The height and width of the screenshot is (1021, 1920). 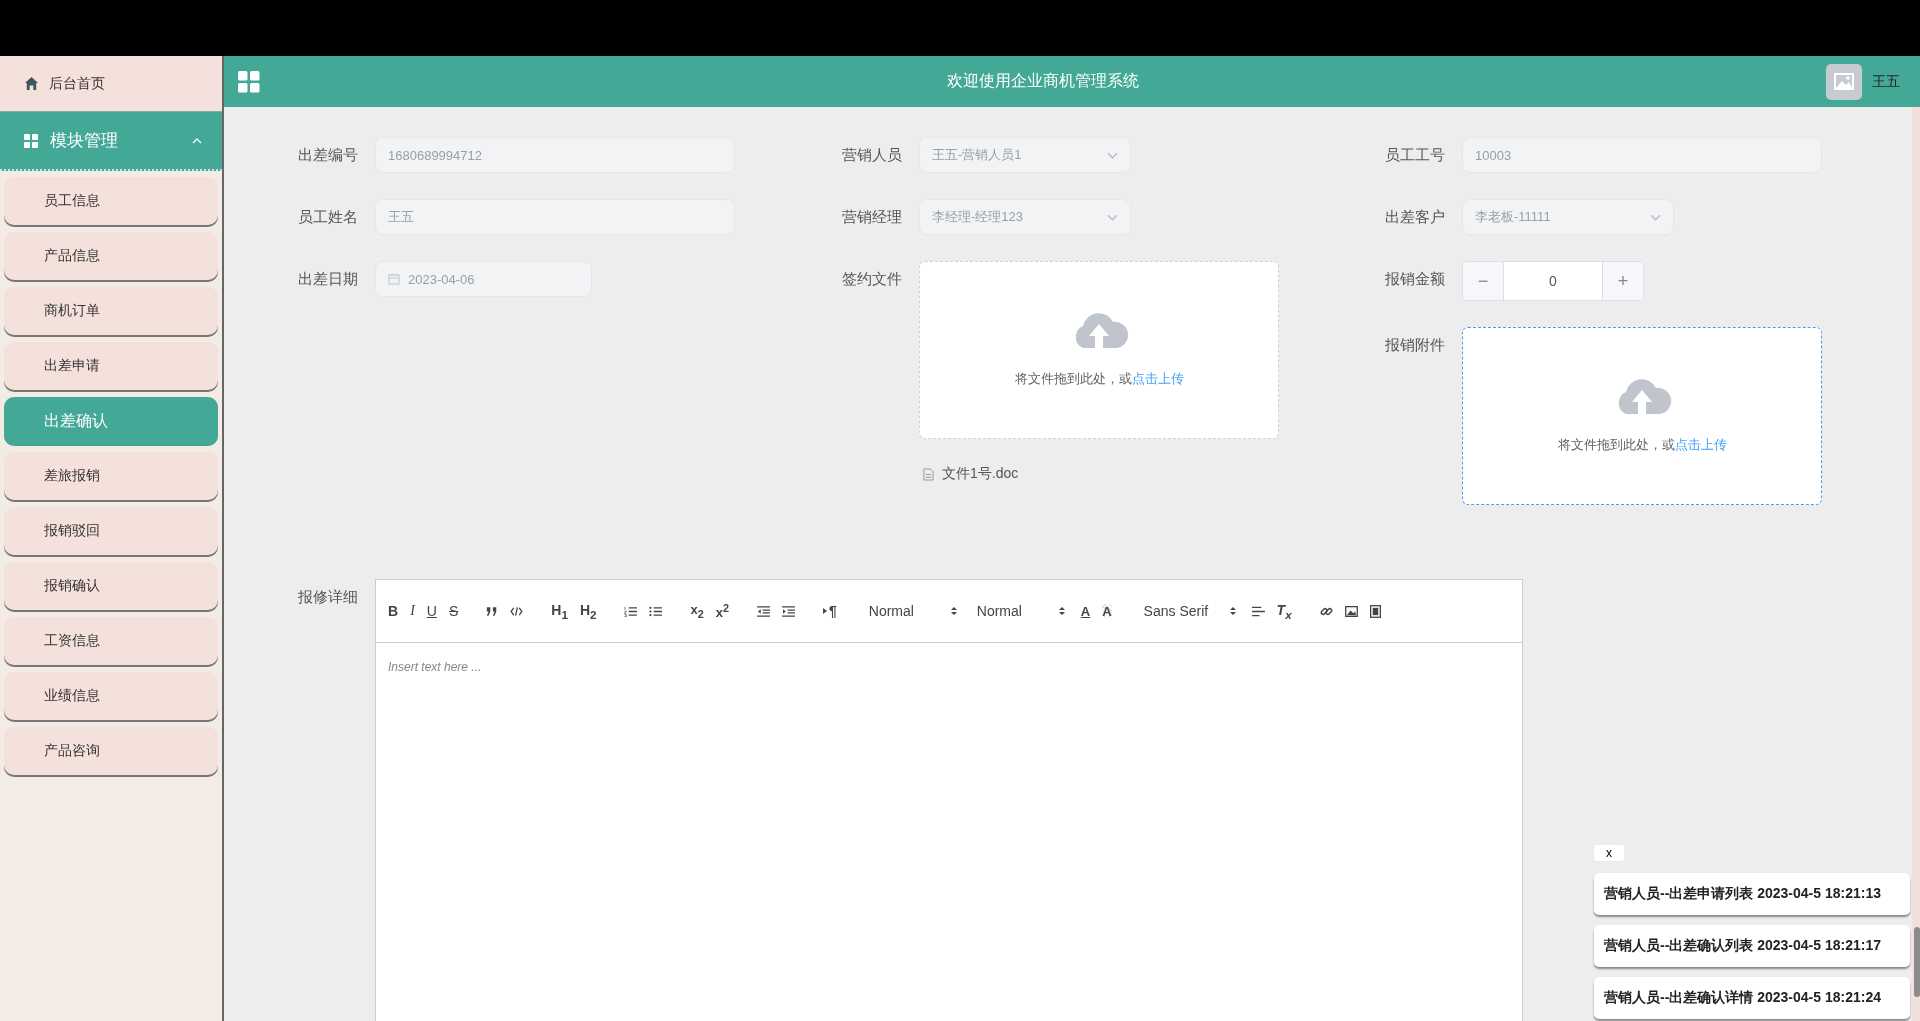 What do you see at coordinates (1917, 564) in the screenshot?
I see `scrollbar` at bounding box center [1917, 564].